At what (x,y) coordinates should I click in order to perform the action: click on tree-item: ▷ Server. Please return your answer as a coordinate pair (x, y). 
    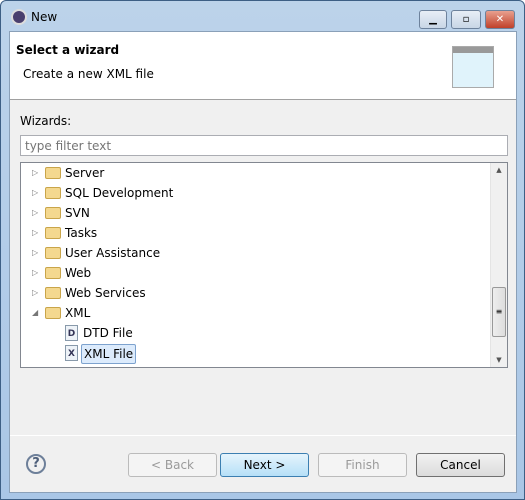
    Looking at the image, I should click on (256, 173).